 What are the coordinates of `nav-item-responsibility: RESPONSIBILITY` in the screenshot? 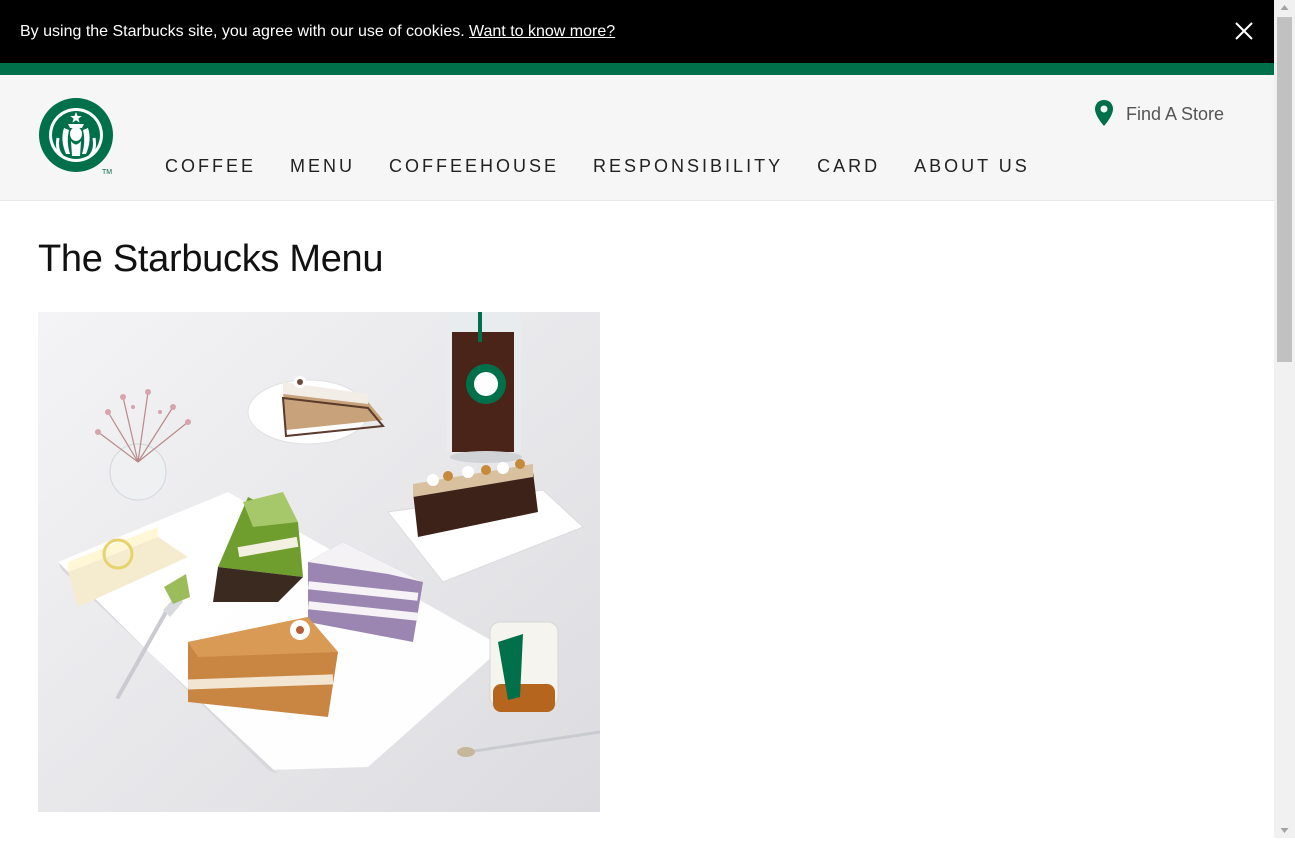 It's located at (688, 167).